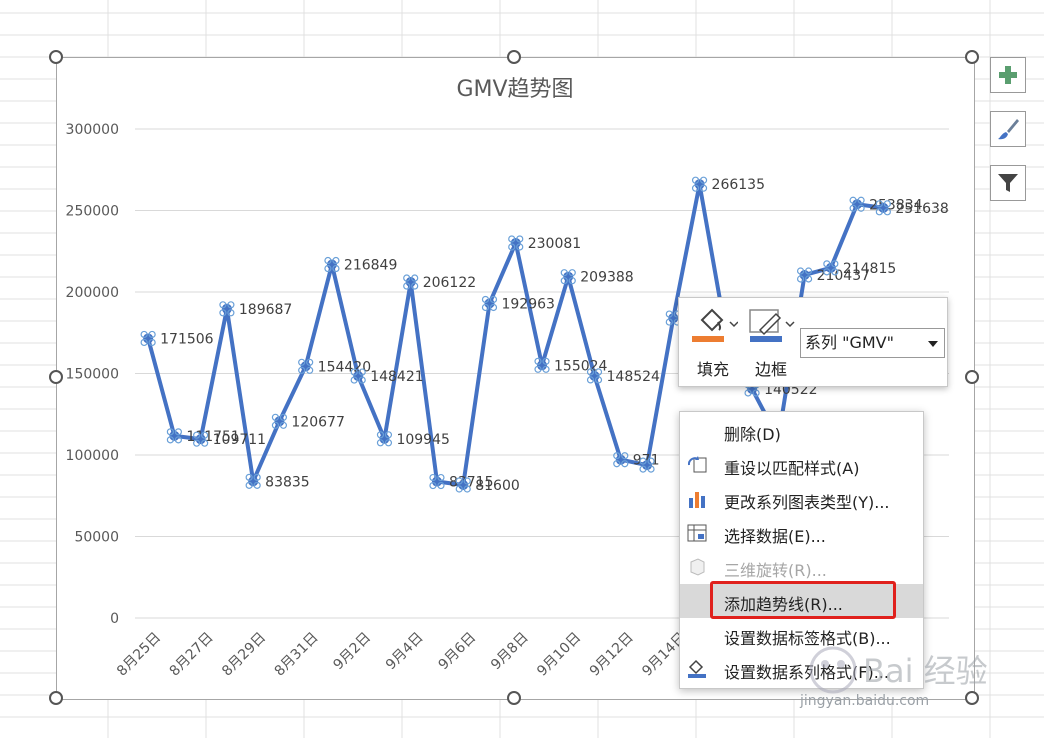  Describe the element at coordinates (449, 283) in the screenshot. I see `data-label: 206122` at that location.